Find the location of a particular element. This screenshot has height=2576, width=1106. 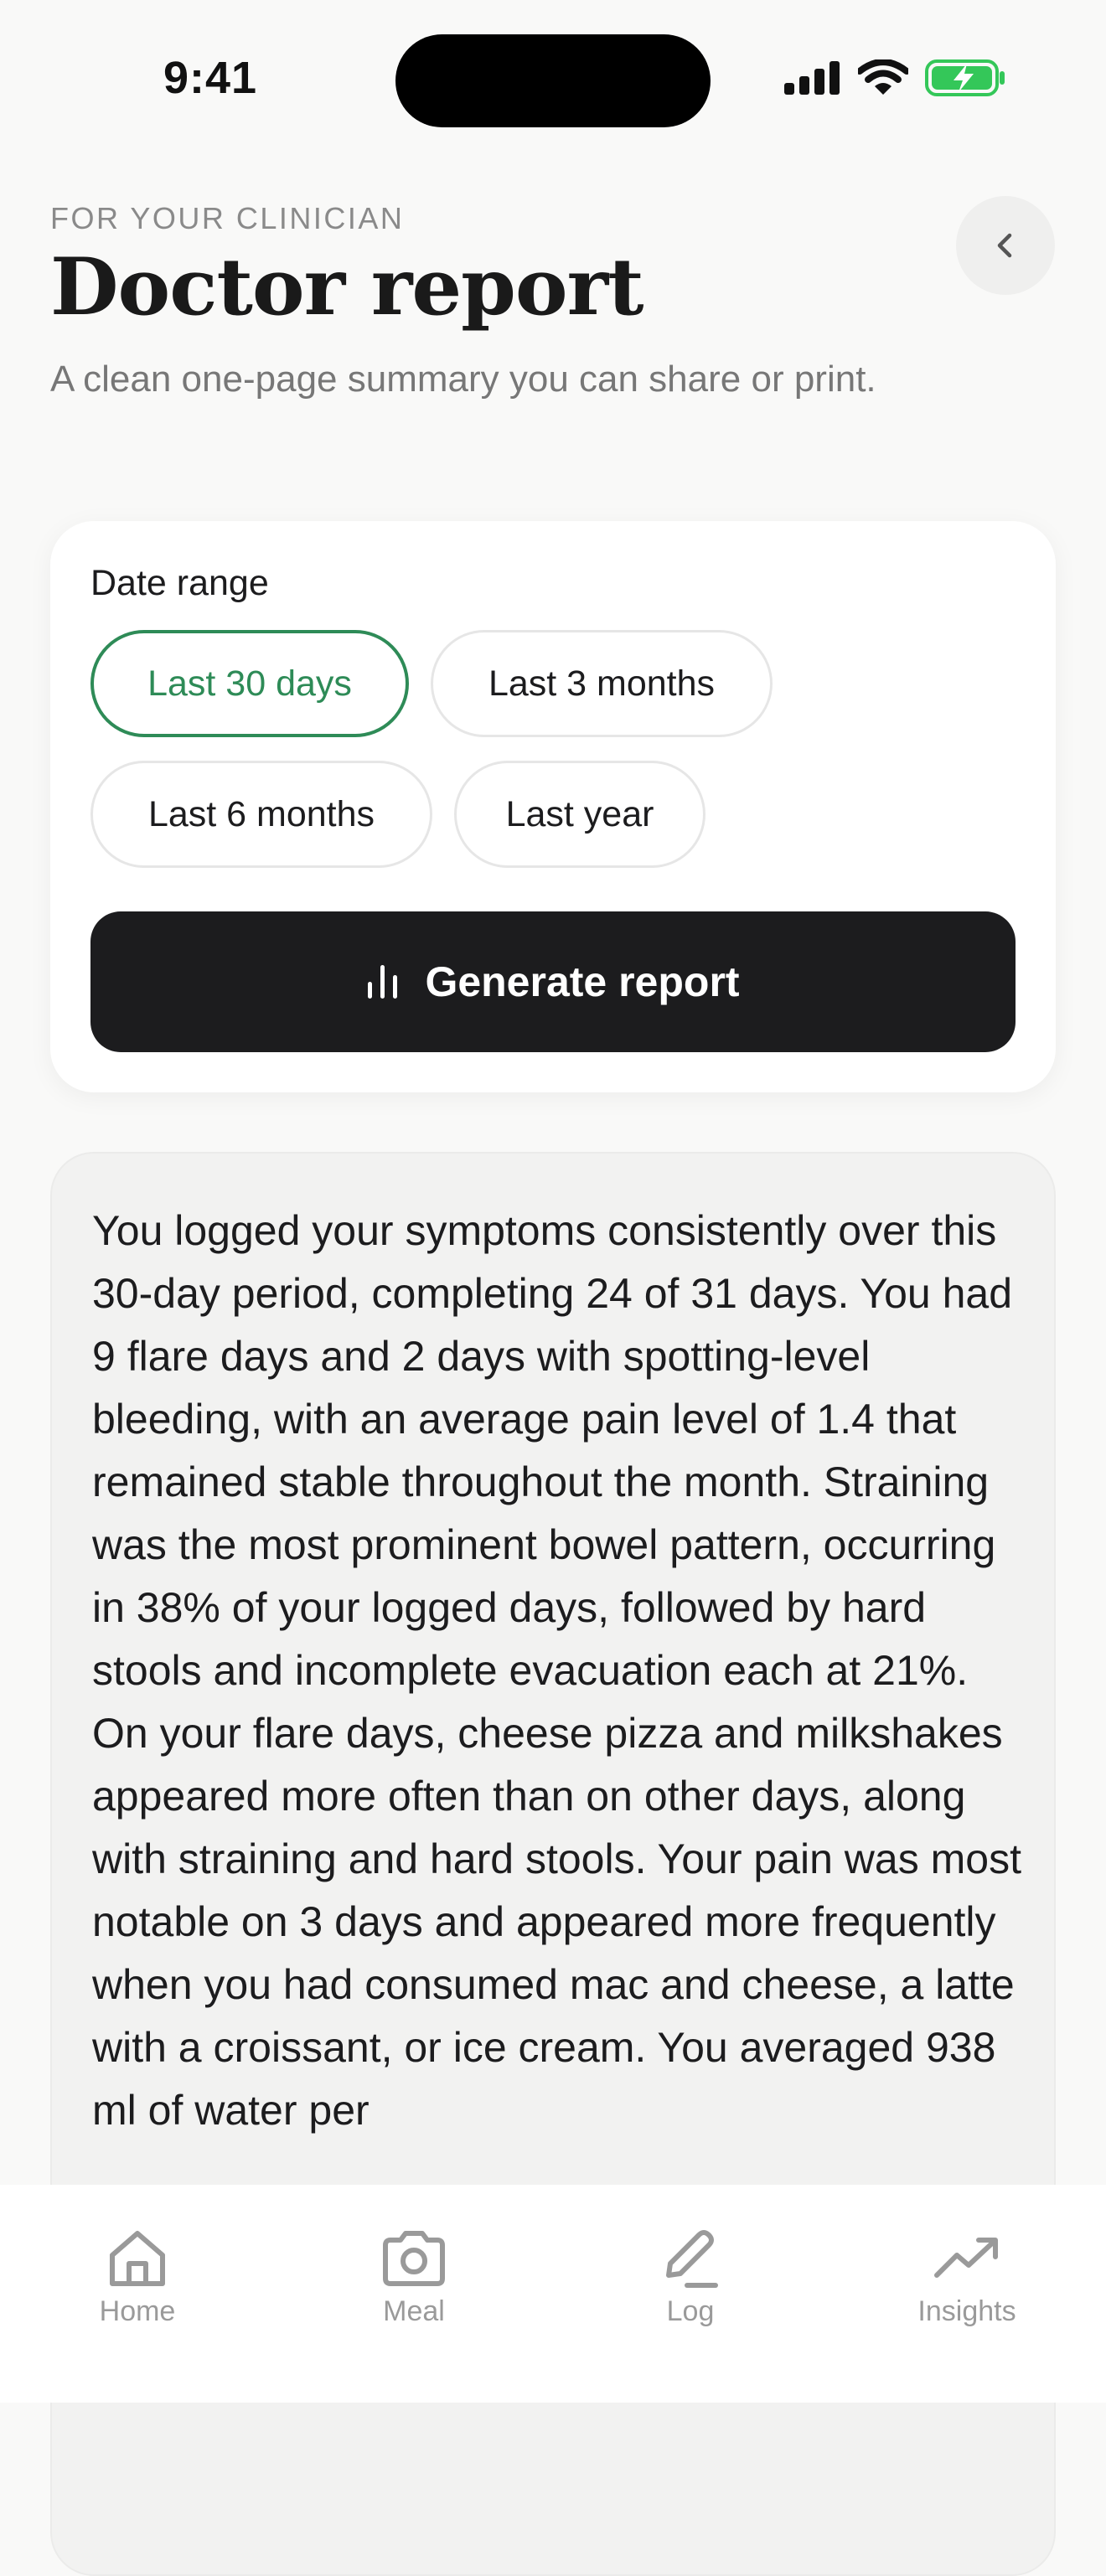

camera-icon is located at coordinates (414, 2258).